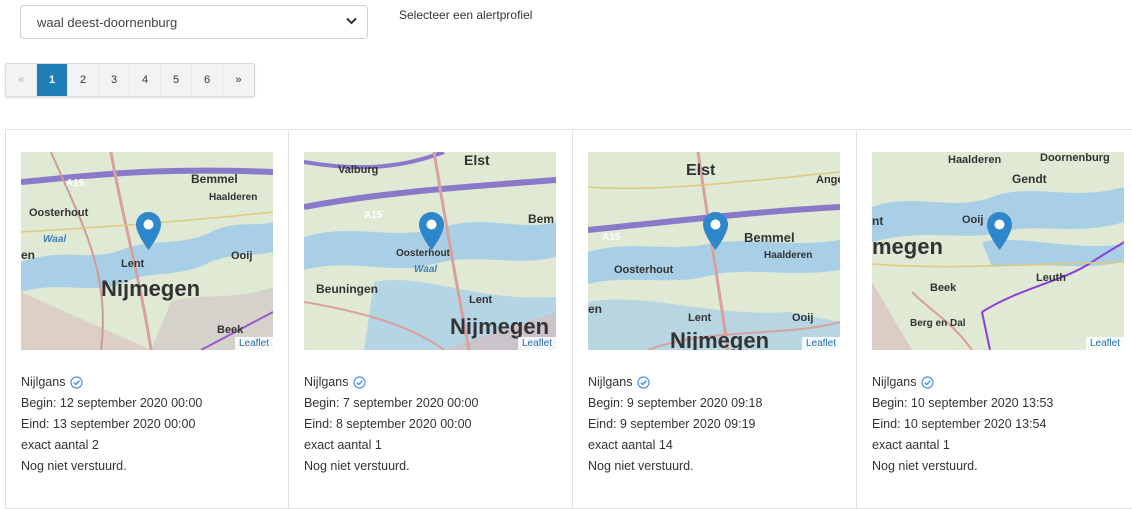  What do you see at coordinates (907, 246) in the screenshot?
I see `map-label: megen` at bounding box center [907, 246].